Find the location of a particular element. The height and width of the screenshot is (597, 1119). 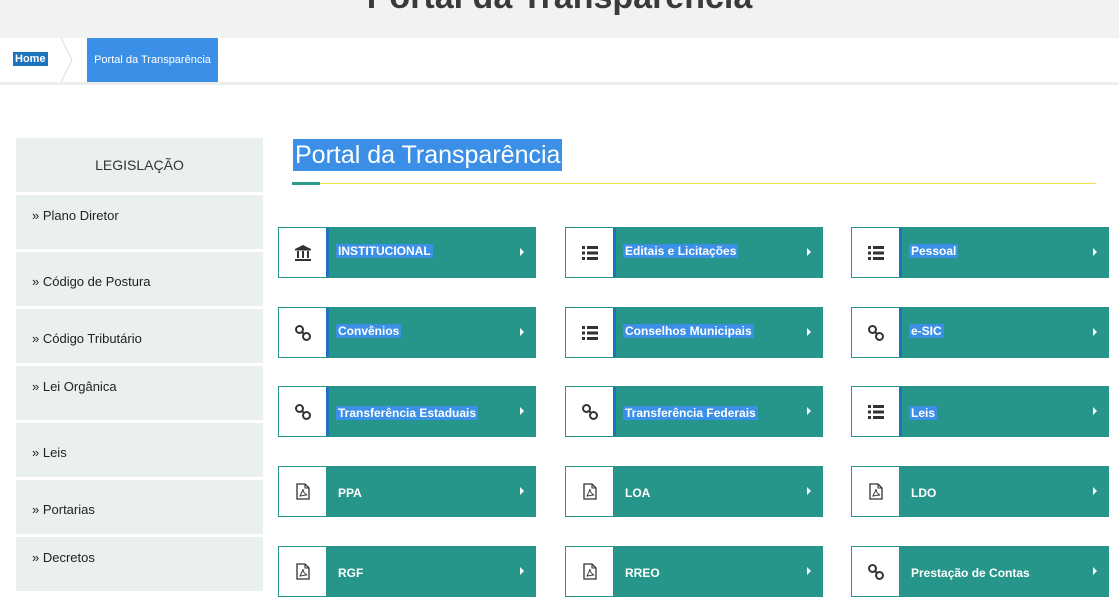

banner-title: Portal da Transparência is located at coordinates (559, 8).